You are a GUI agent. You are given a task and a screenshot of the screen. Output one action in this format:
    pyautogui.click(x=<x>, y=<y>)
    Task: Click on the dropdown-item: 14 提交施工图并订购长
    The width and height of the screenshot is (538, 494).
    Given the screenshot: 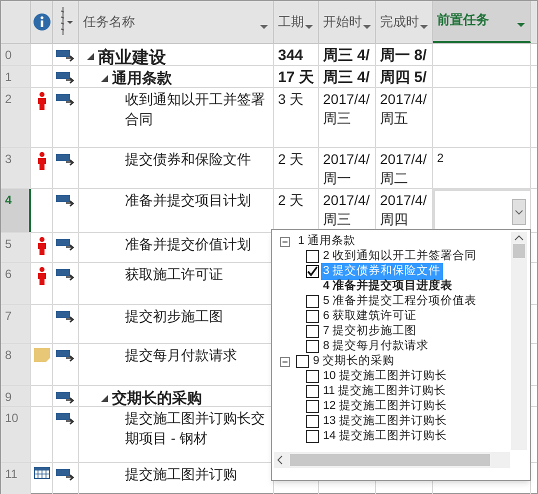 What is the action you would take?
    pyautogui.click(x=385, y=437)
    